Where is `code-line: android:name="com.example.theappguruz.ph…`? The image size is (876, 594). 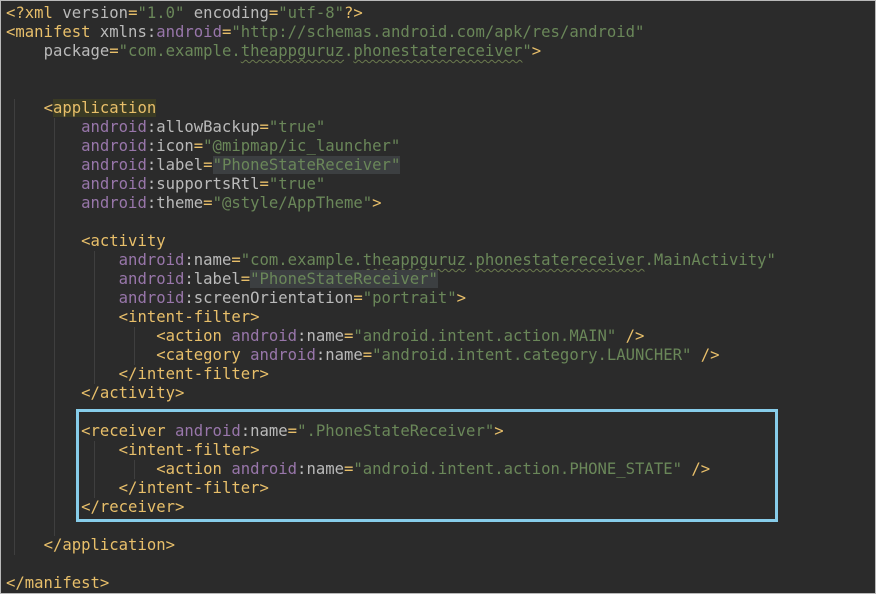
code-line: android:name="com.example.theappguruz.ph… is located at coordinates (391, 260).